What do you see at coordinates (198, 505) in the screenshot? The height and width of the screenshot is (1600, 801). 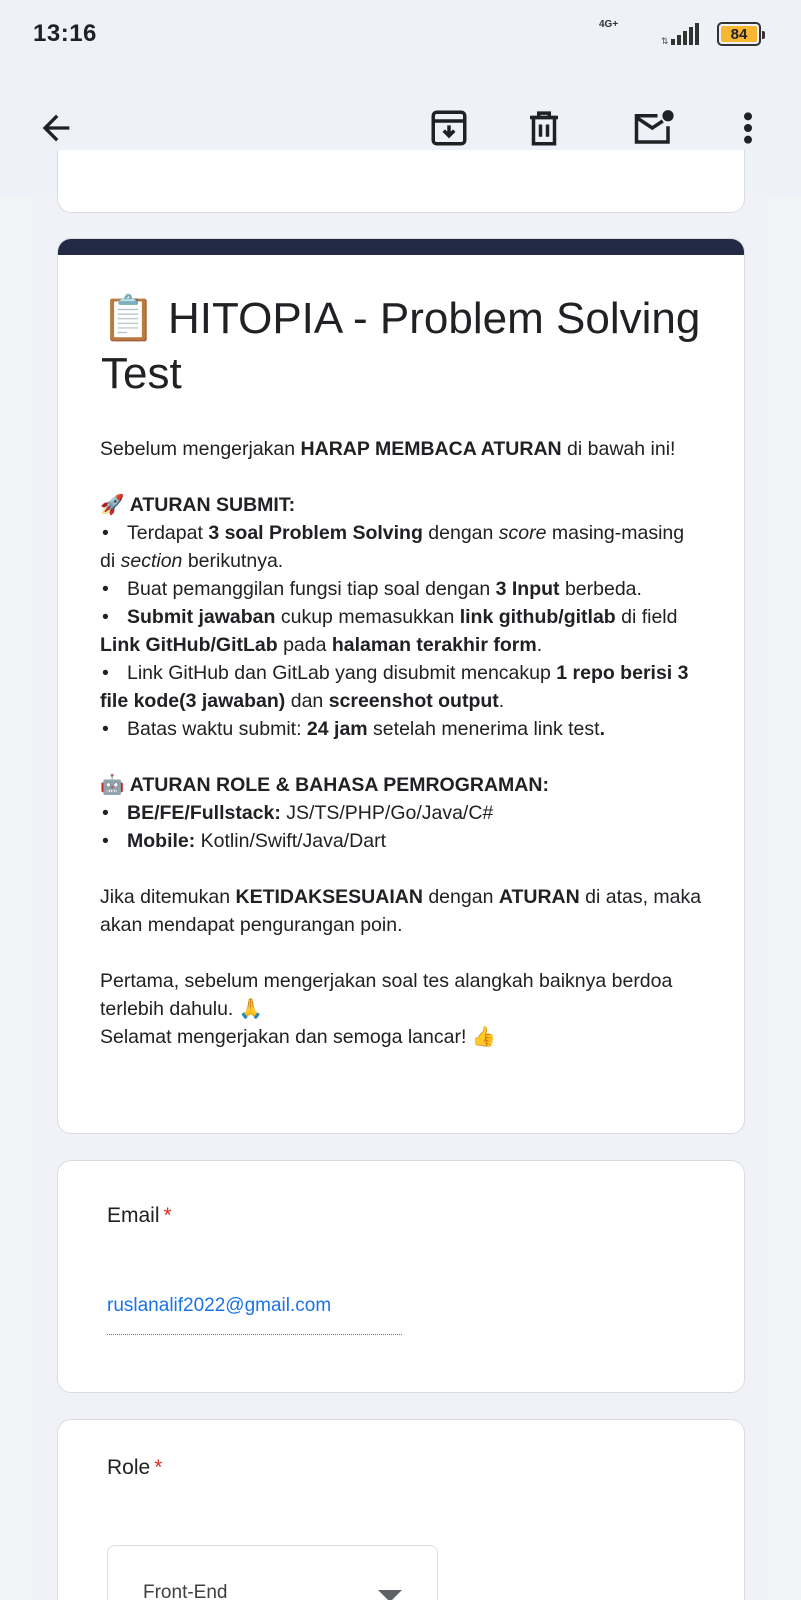 I see `submit-heading: 🚀 ATURAN SUBMIT:` at bounding box center [198, 505].